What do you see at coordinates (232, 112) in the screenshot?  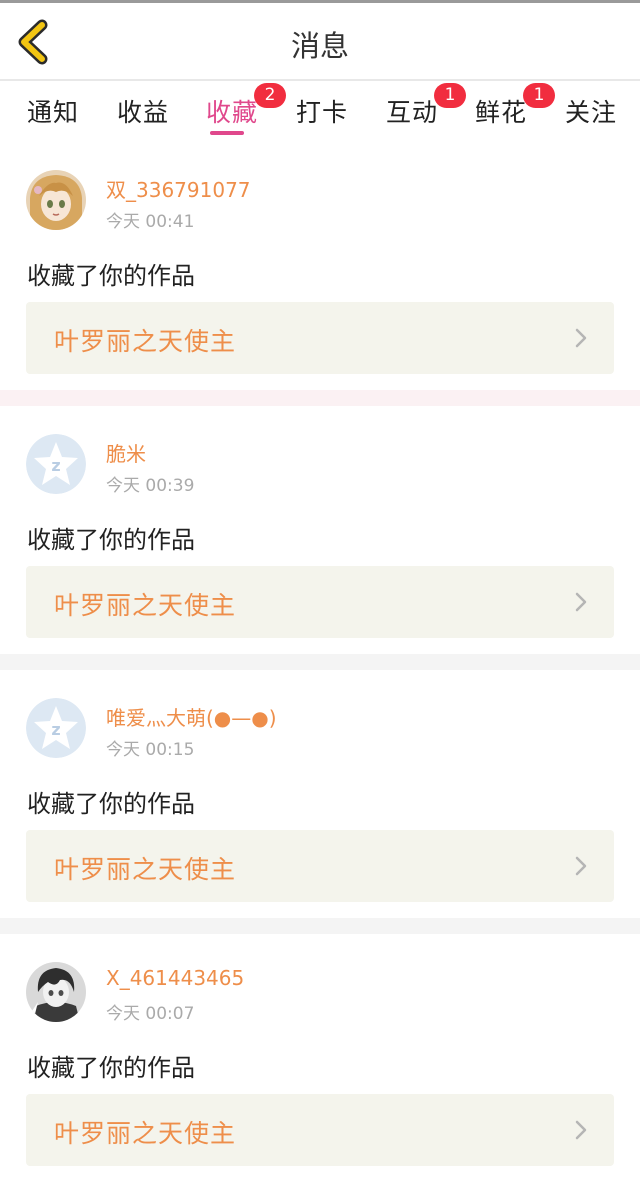 I see `tab-label: 收藏` at bounding box center [232, 112].